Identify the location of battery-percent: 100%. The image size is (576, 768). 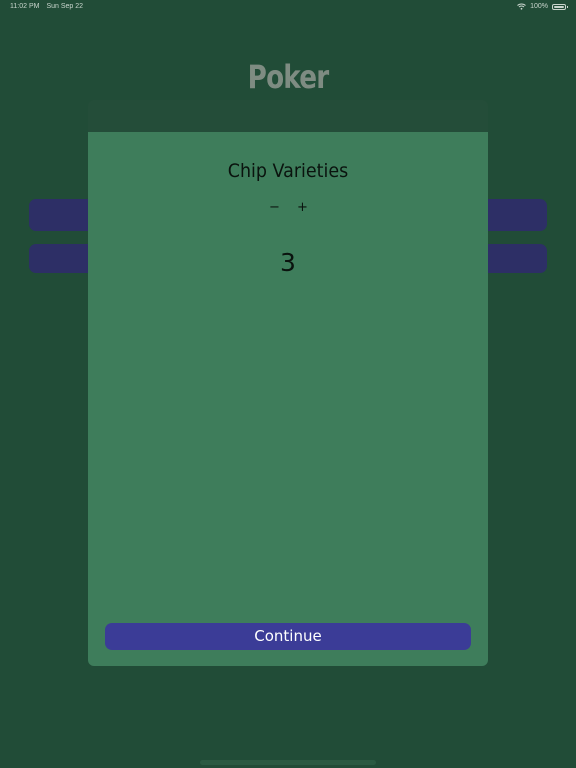
(539, 6).